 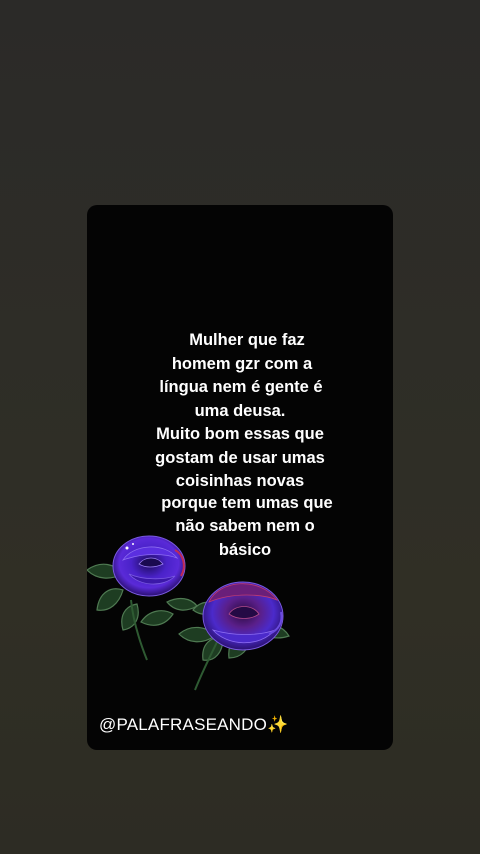 What do you see at coordinates (194, 724) in the screenshot?
I see `watermark-handle: @PALAFRASEANDO✨` at bounding box center [194, 724].